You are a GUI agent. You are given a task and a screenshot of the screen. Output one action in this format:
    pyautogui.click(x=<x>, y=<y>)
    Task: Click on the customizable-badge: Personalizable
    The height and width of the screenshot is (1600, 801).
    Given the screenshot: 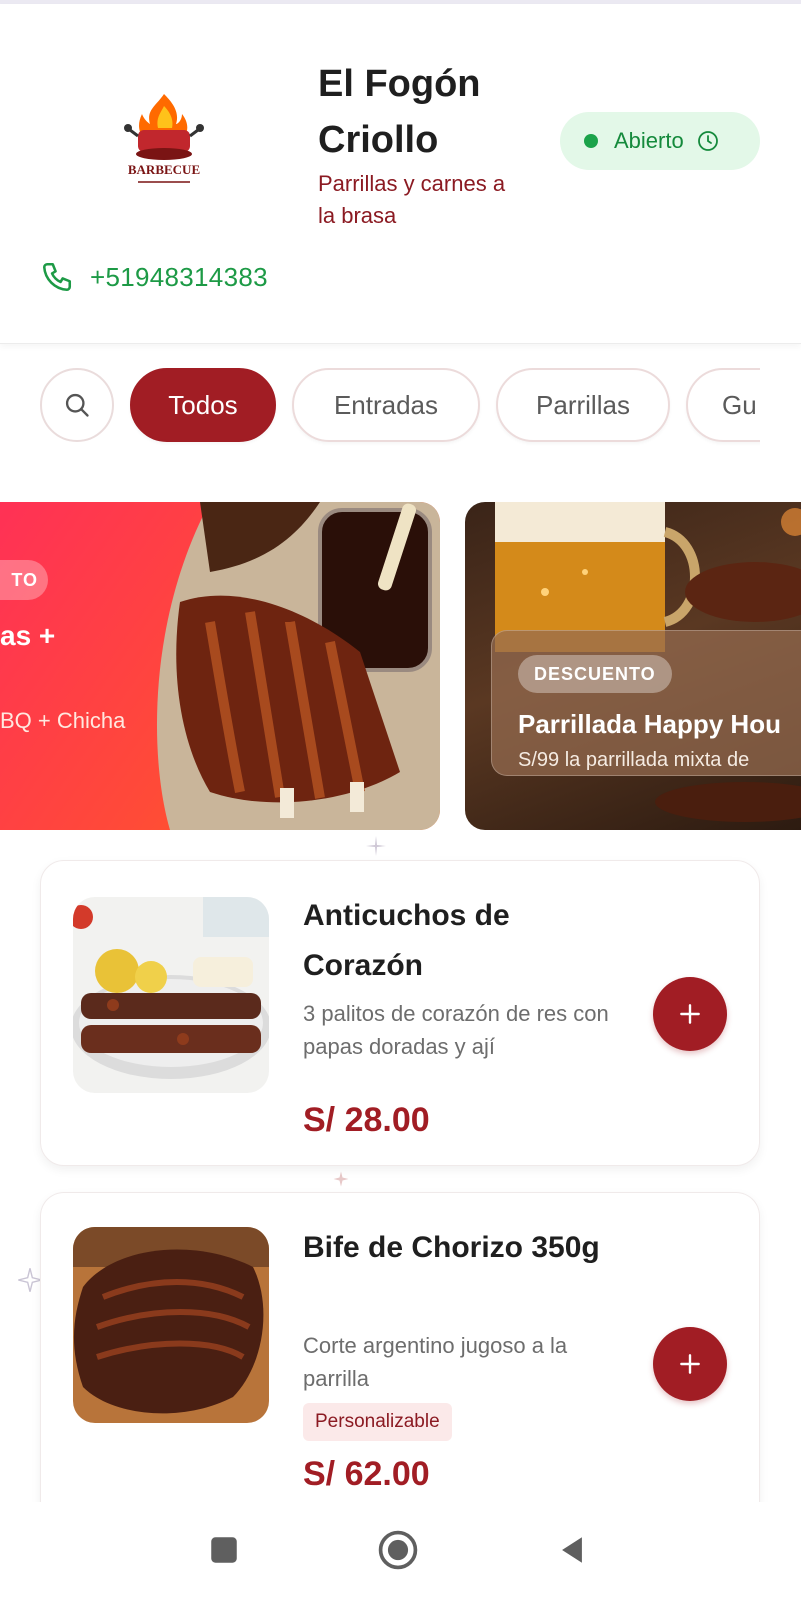 What is the action you would take?
    pyautogui.click(x=377, y=1422)
    